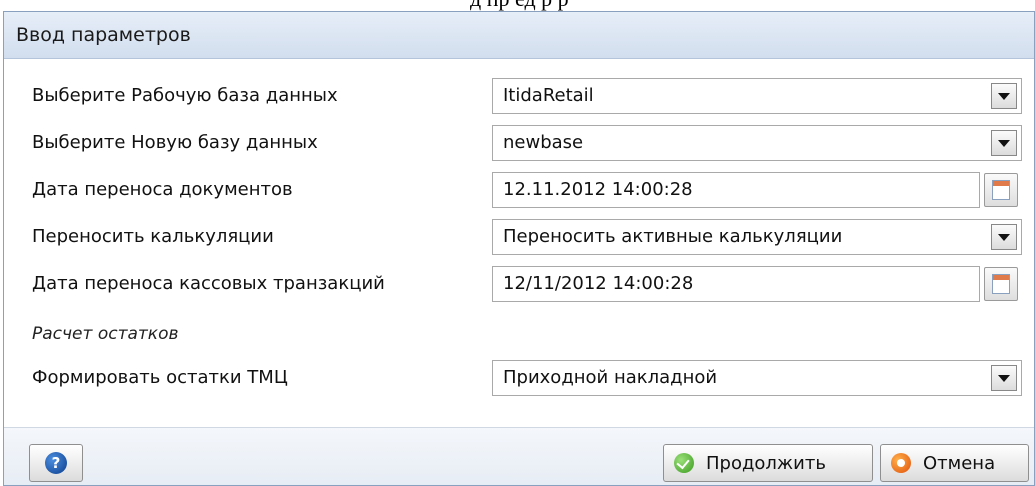 This screenshot has height=486, width=1035. Describe the element at coordinates (185, 95) in the screenshot. I see `working-db-label: Выберите Рабочую база данных` at that location.